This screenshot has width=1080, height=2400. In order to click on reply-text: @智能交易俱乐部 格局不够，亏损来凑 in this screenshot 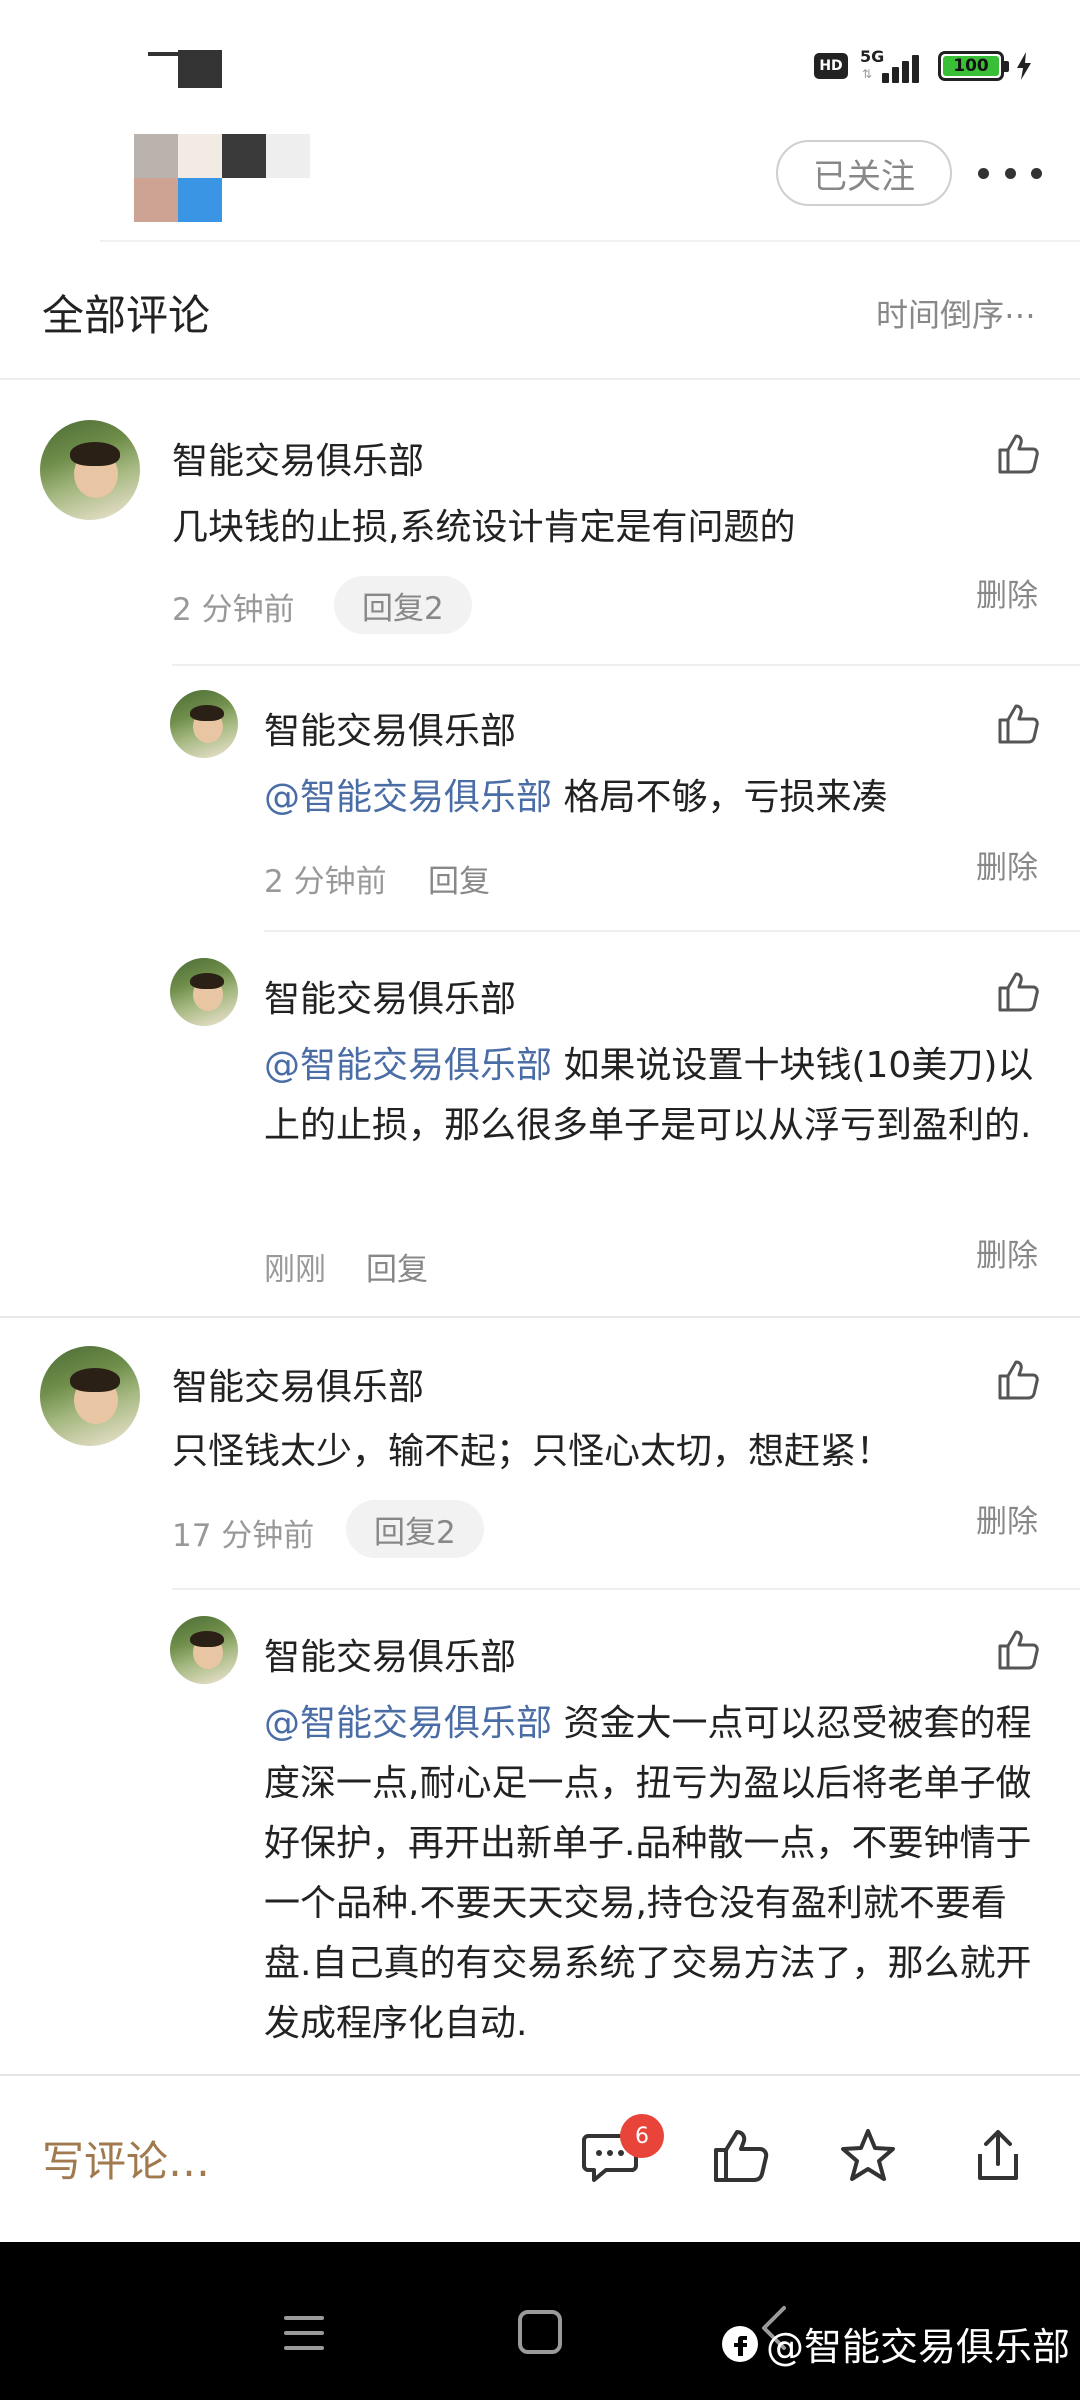, I will do `click(576, 797)`.